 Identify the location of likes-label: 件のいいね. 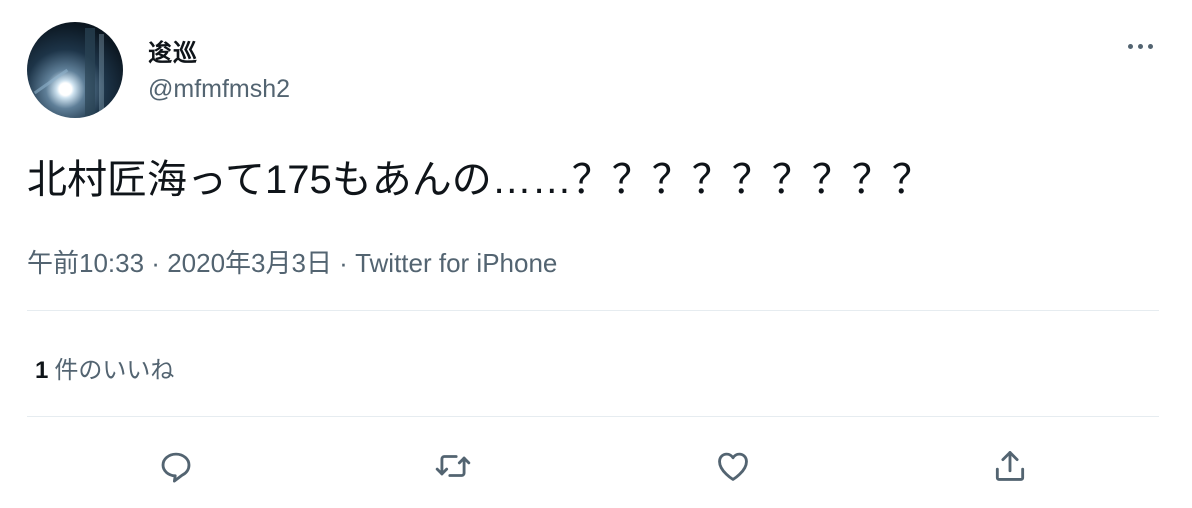
(114, 370).